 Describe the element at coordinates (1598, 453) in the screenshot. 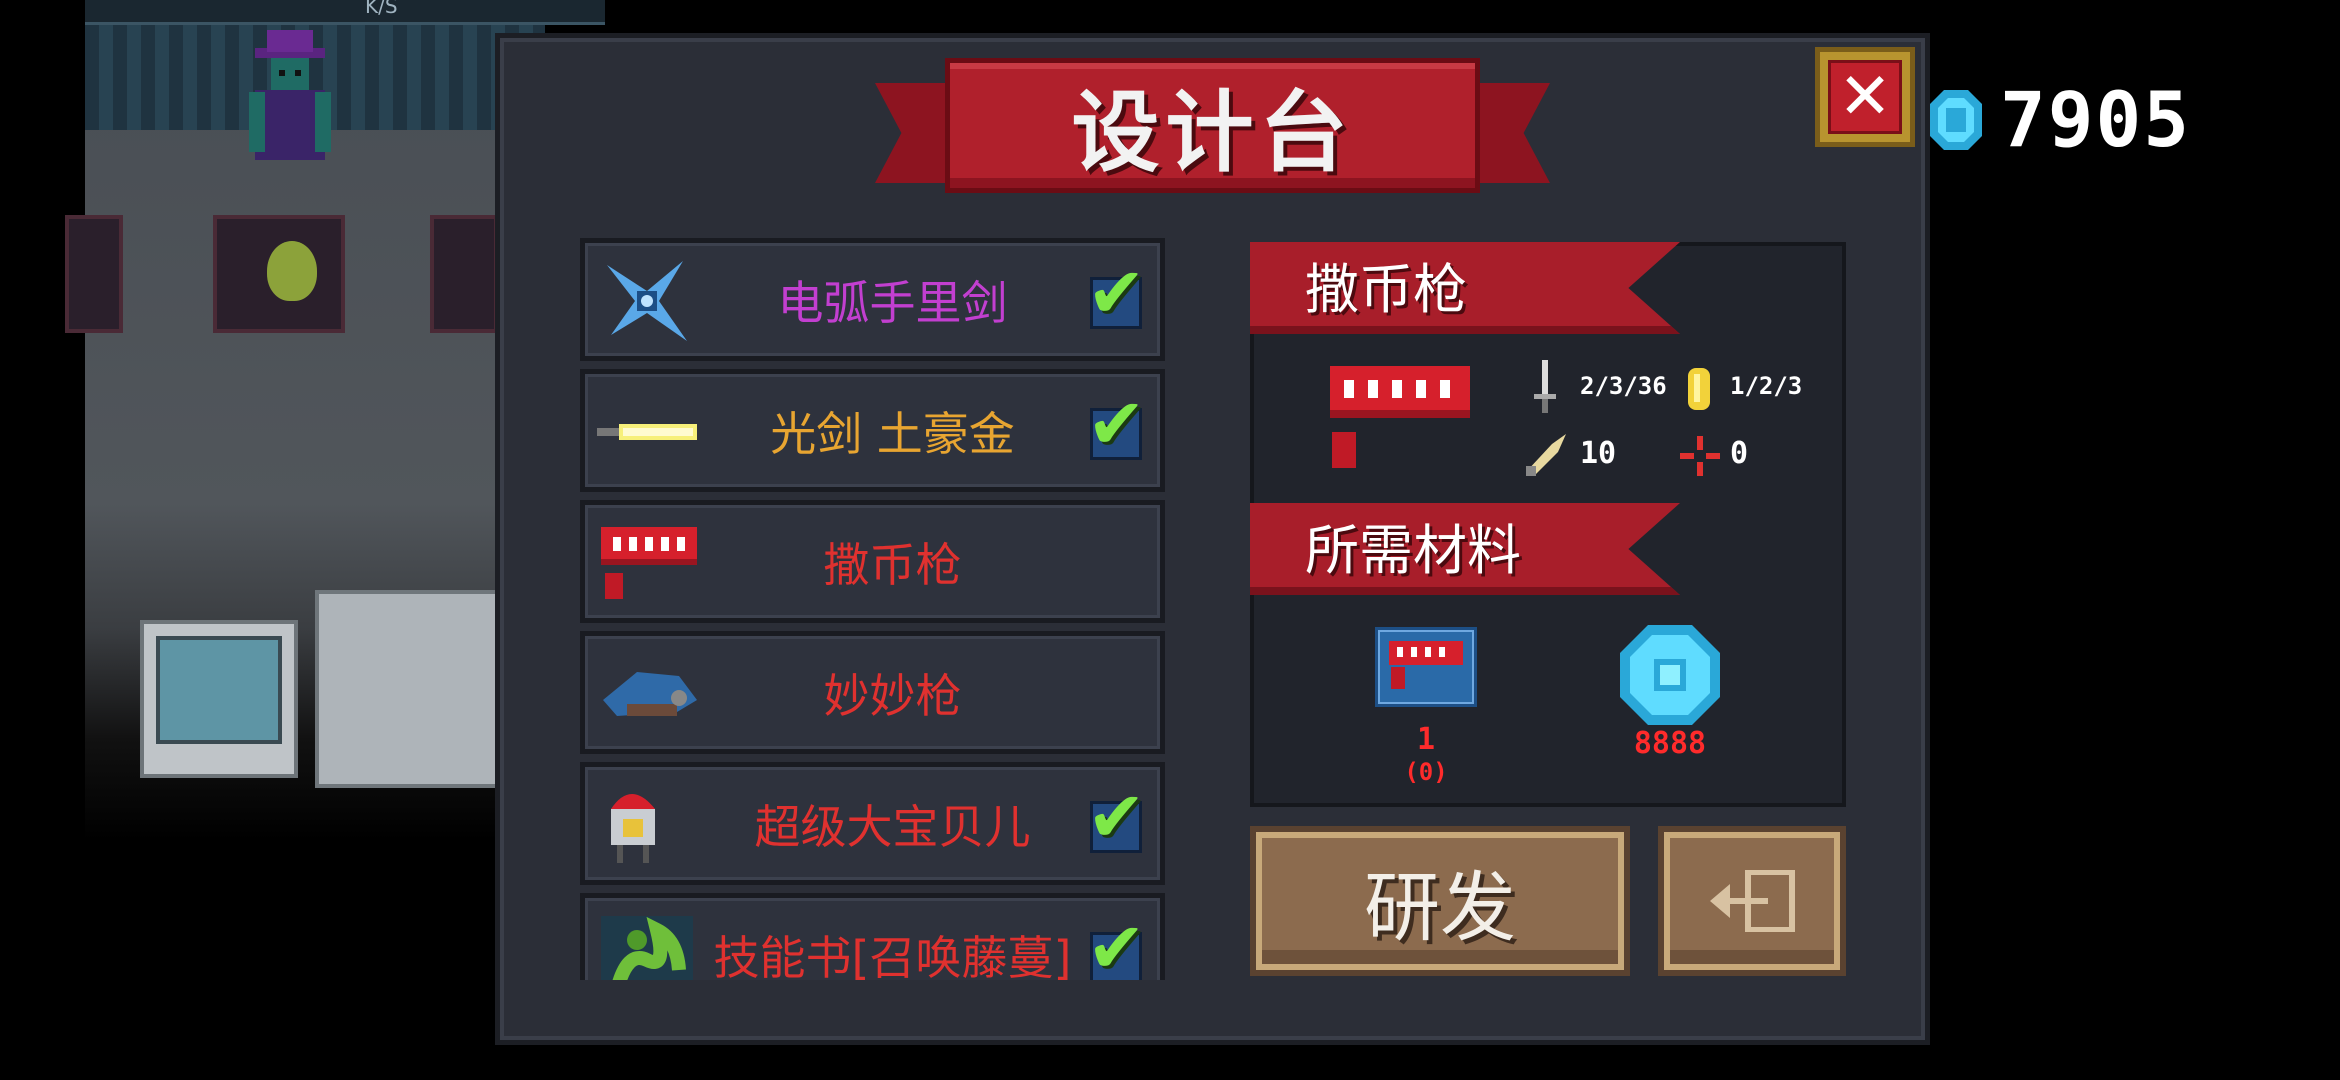

I see `crit-stat: 10` at that location.